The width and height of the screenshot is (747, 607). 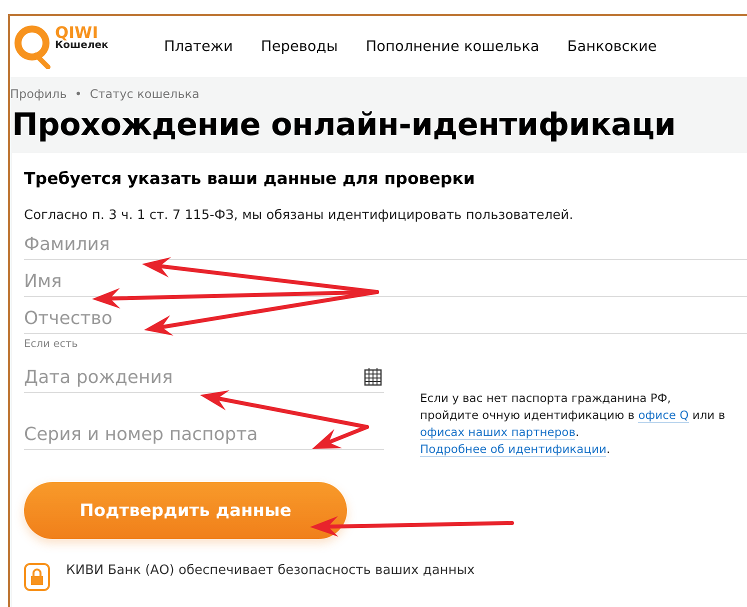 I want to click on logo-brand: QIWI, so click(x=76, y=32).